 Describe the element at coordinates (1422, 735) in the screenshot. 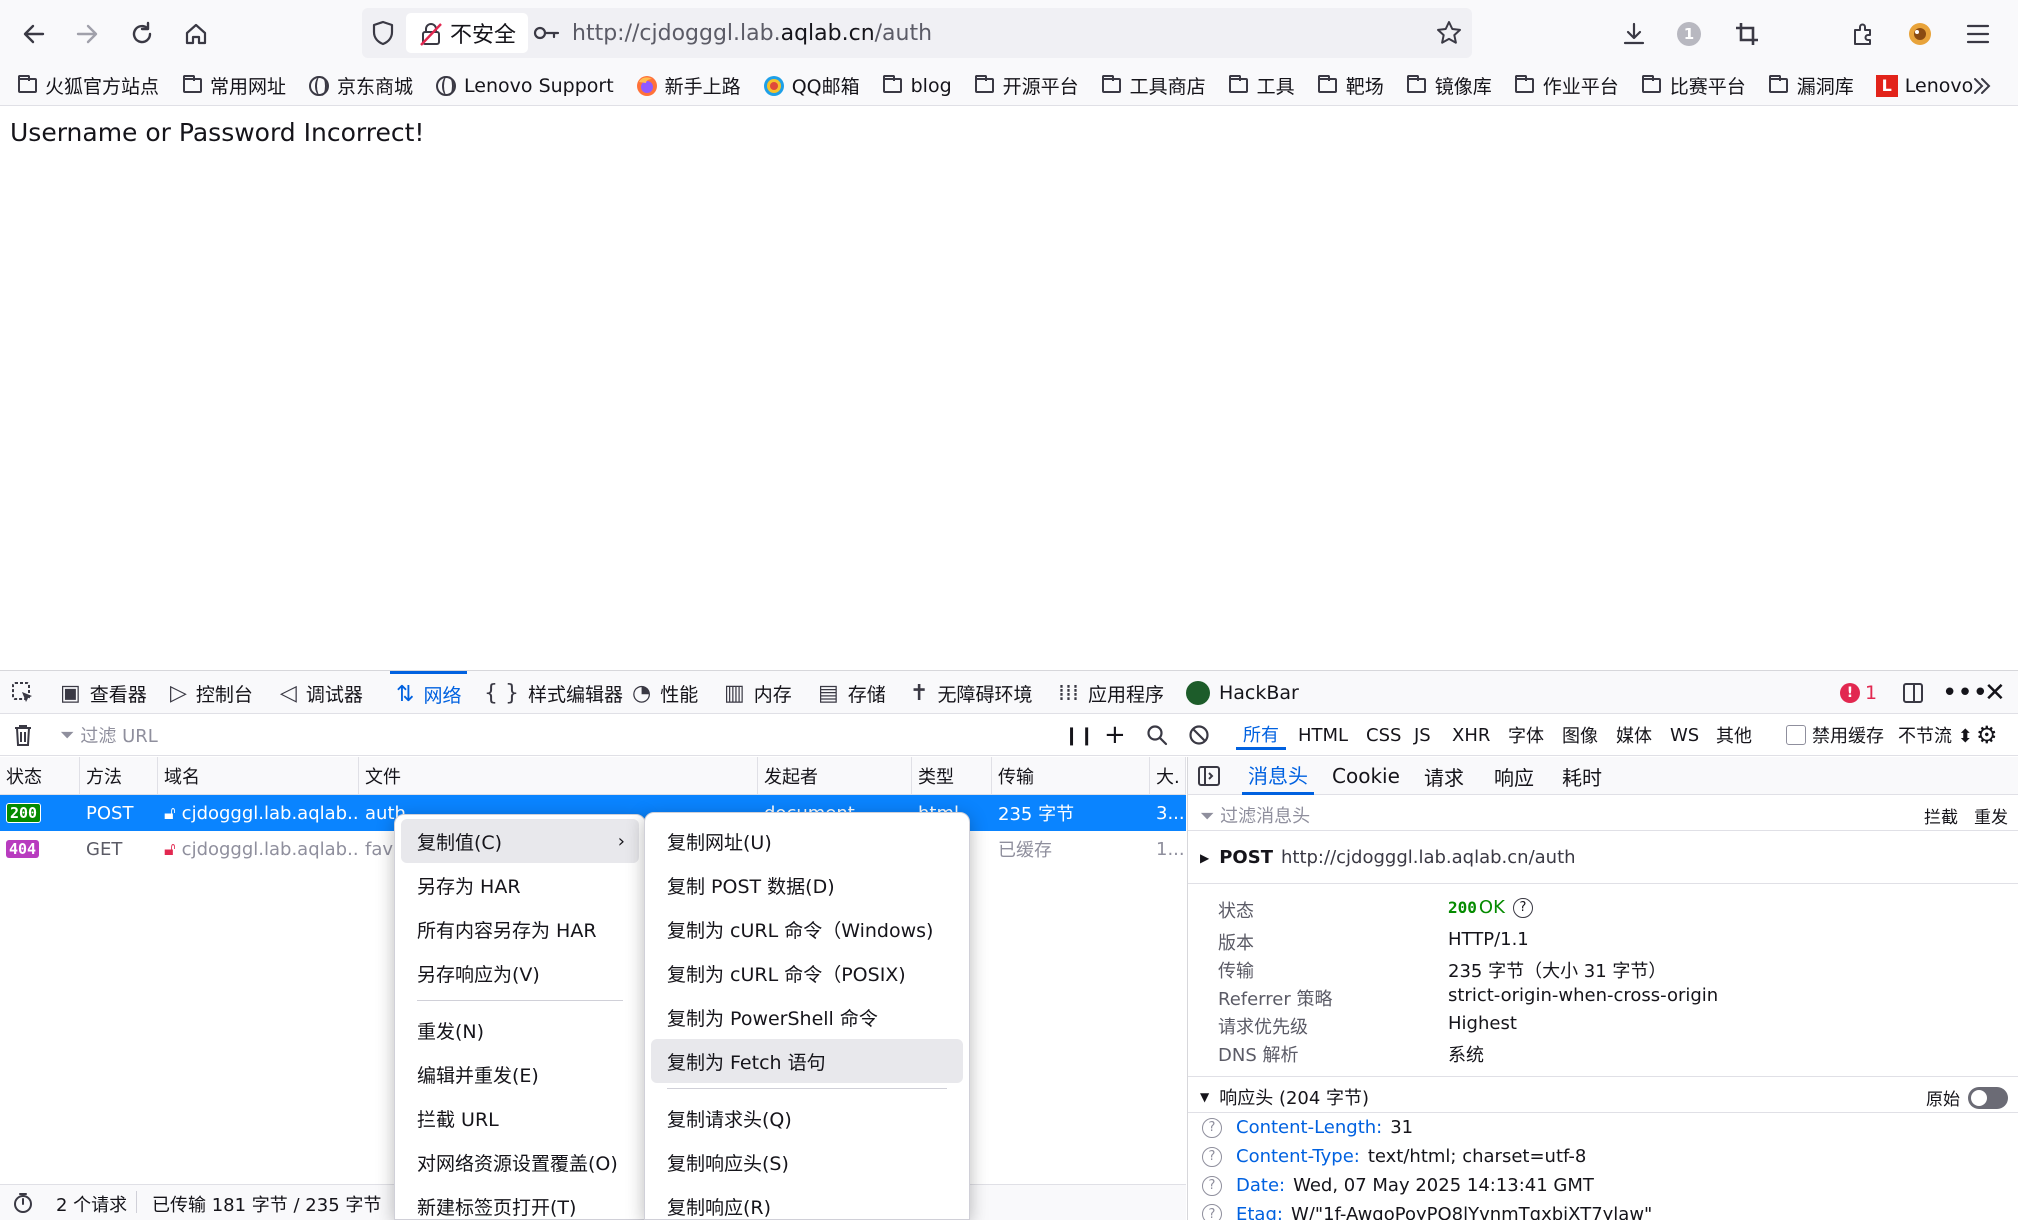

I see `type-filter-js: JS` at that location.